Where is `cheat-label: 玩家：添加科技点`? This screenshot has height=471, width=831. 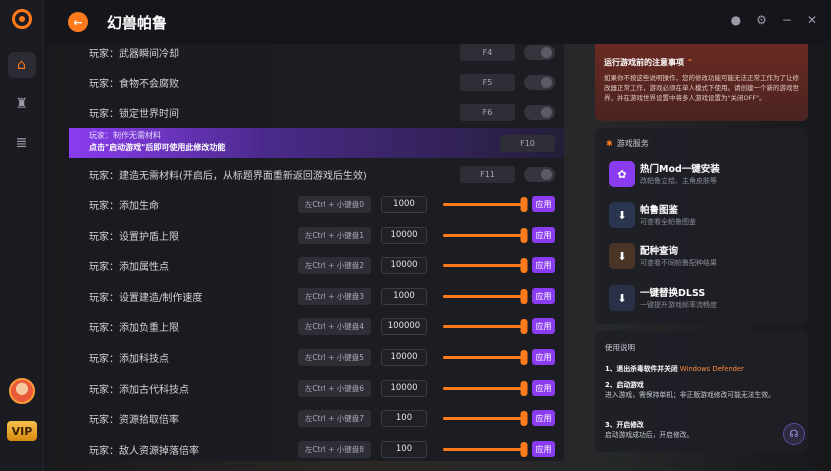
cheat-label: 玩家：添加科技点 is located at coordinates (129, 359).